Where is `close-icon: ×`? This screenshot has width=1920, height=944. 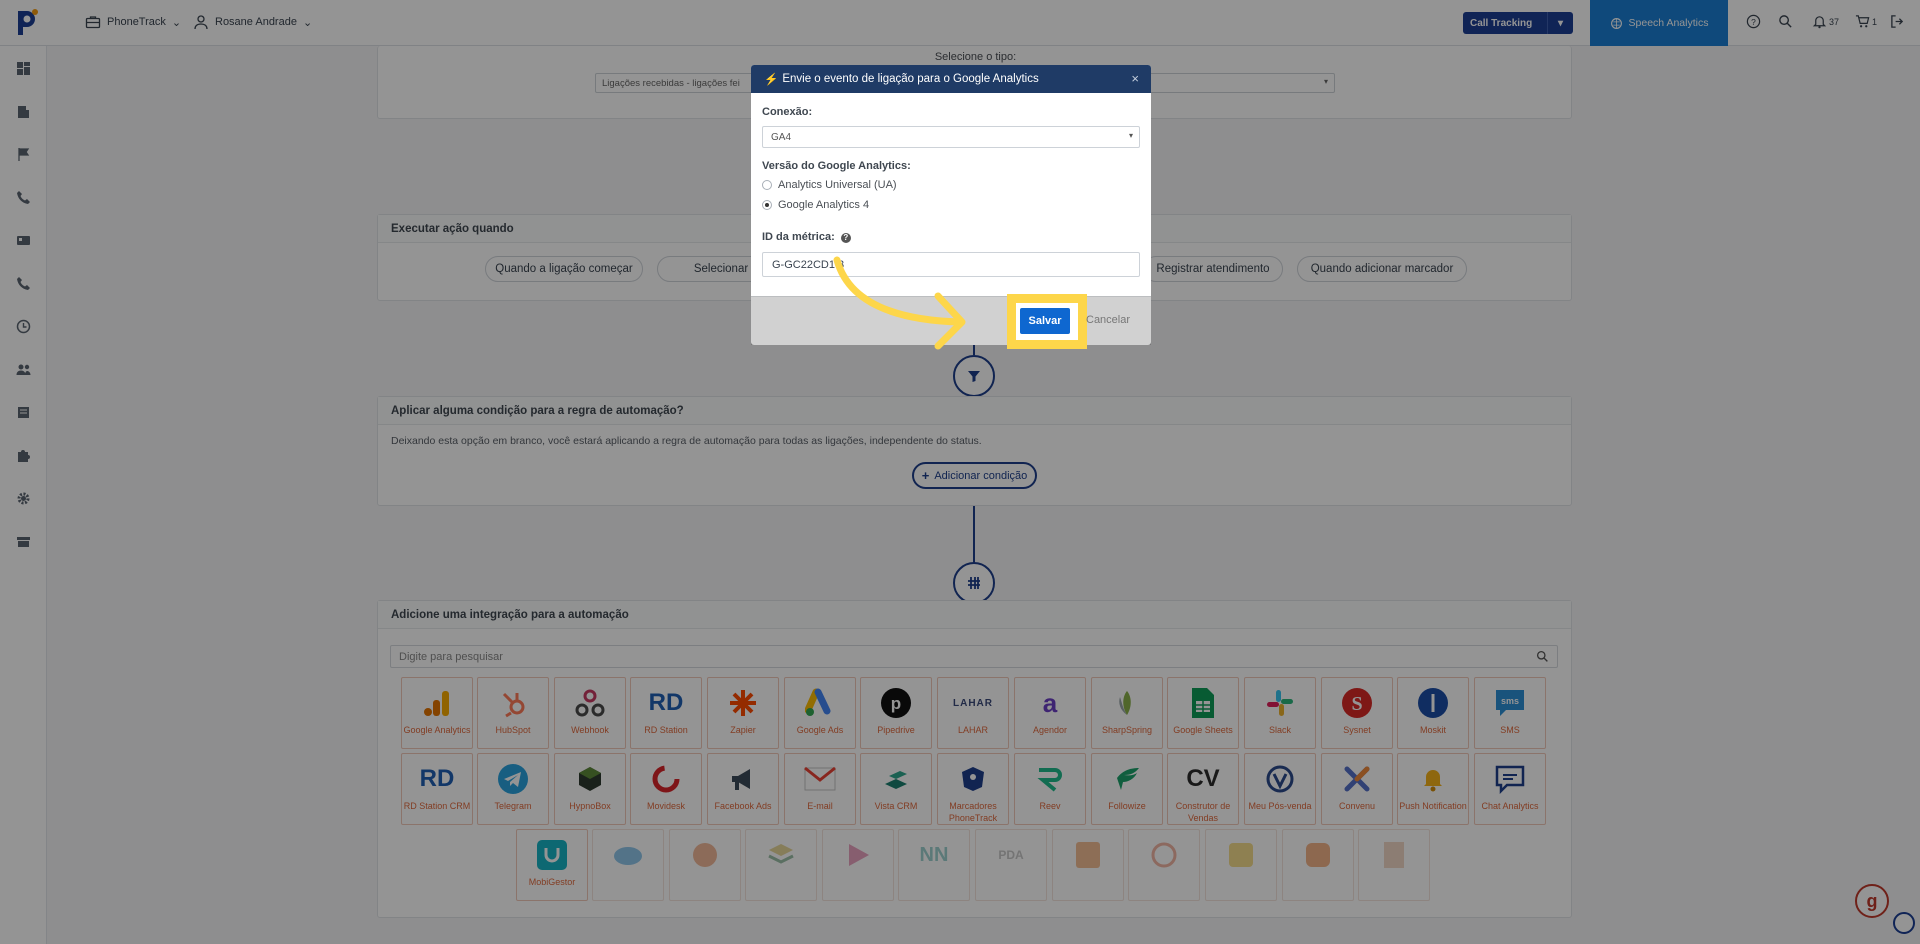 close-icon: × is located at coordinates (1135, 78).